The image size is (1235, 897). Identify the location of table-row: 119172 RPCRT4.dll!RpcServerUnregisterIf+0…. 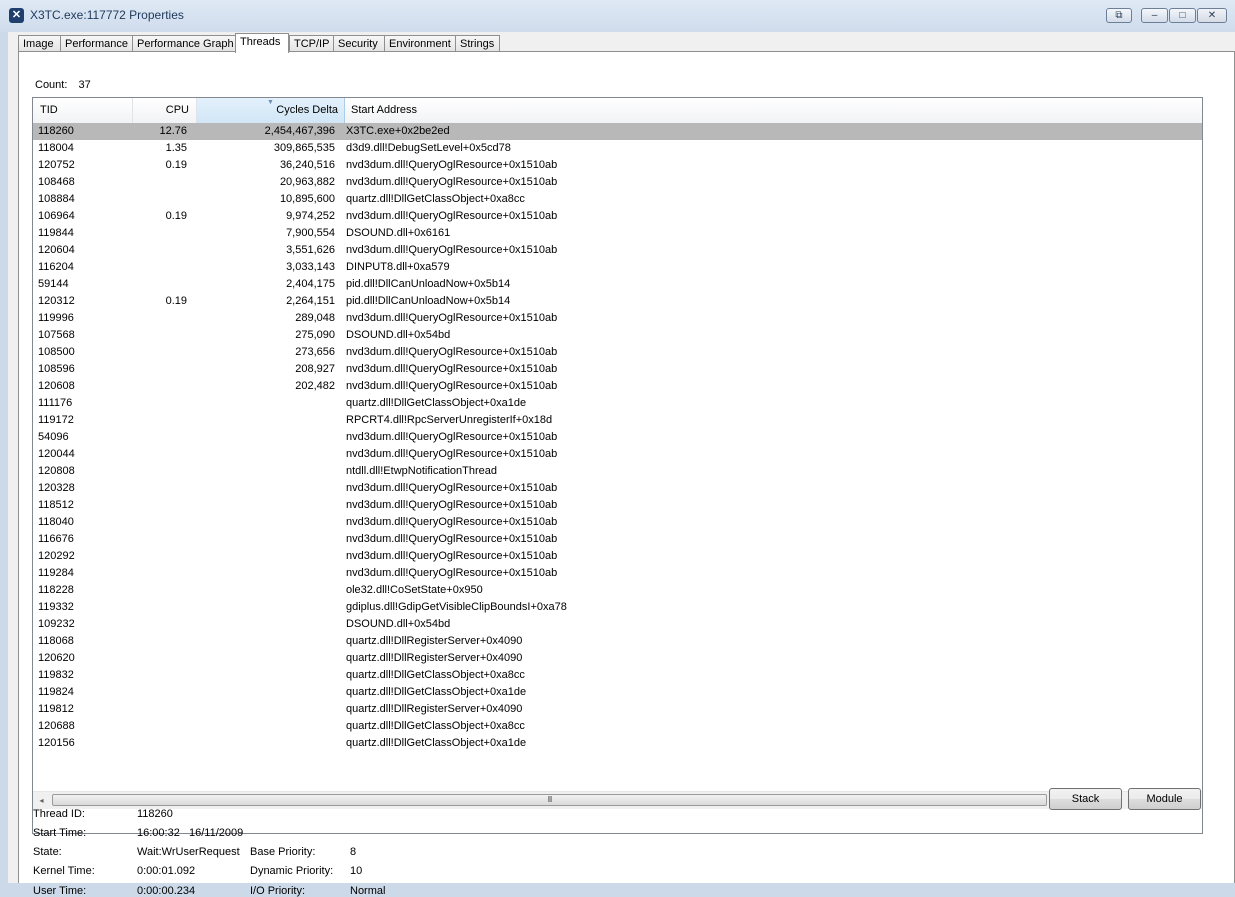
(617, 420).